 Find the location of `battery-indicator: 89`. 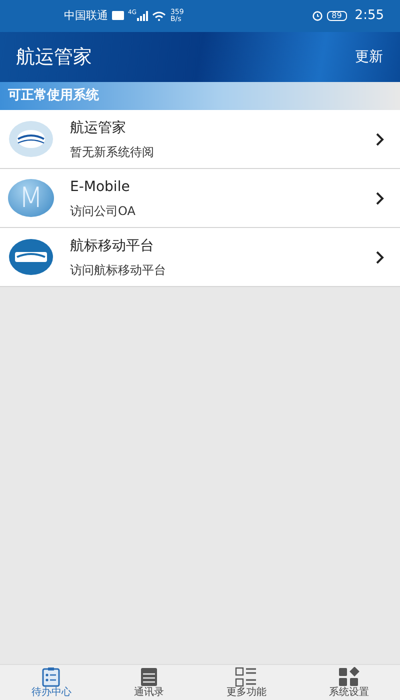

battery-indicator: 89 is located at coordinates (336, 16).